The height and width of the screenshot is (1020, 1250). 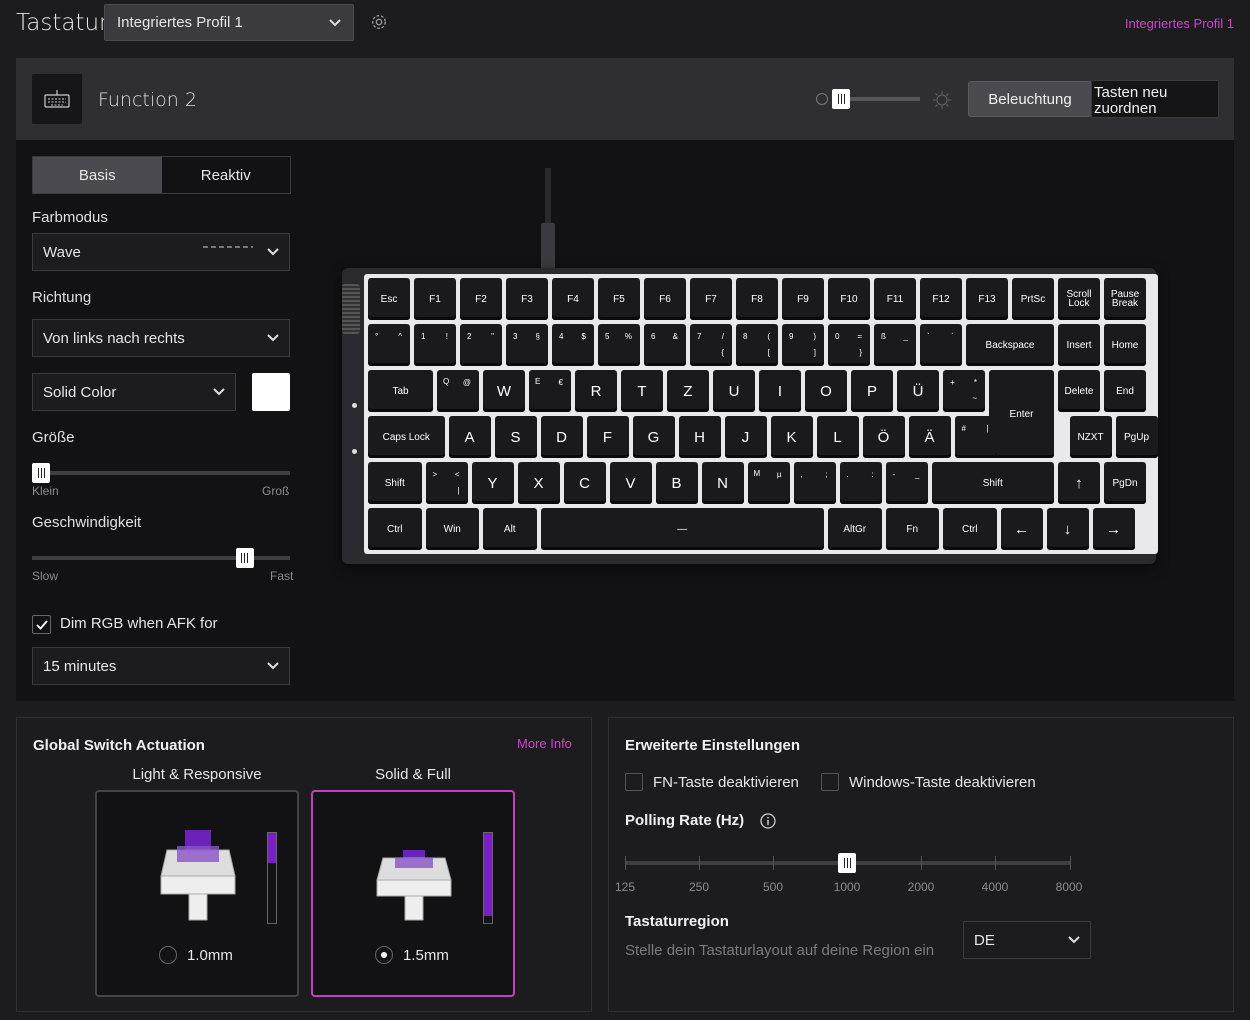 What do you see at coordinates (1079, 299) in the screenshot?
I see `keyboard-key: Scroll Lock` at bounding box center [1079, 299].